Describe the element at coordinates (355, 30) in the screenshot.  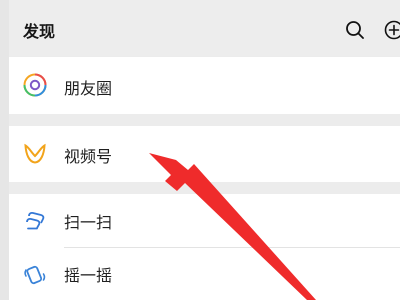
I see `search-icon` at that location.